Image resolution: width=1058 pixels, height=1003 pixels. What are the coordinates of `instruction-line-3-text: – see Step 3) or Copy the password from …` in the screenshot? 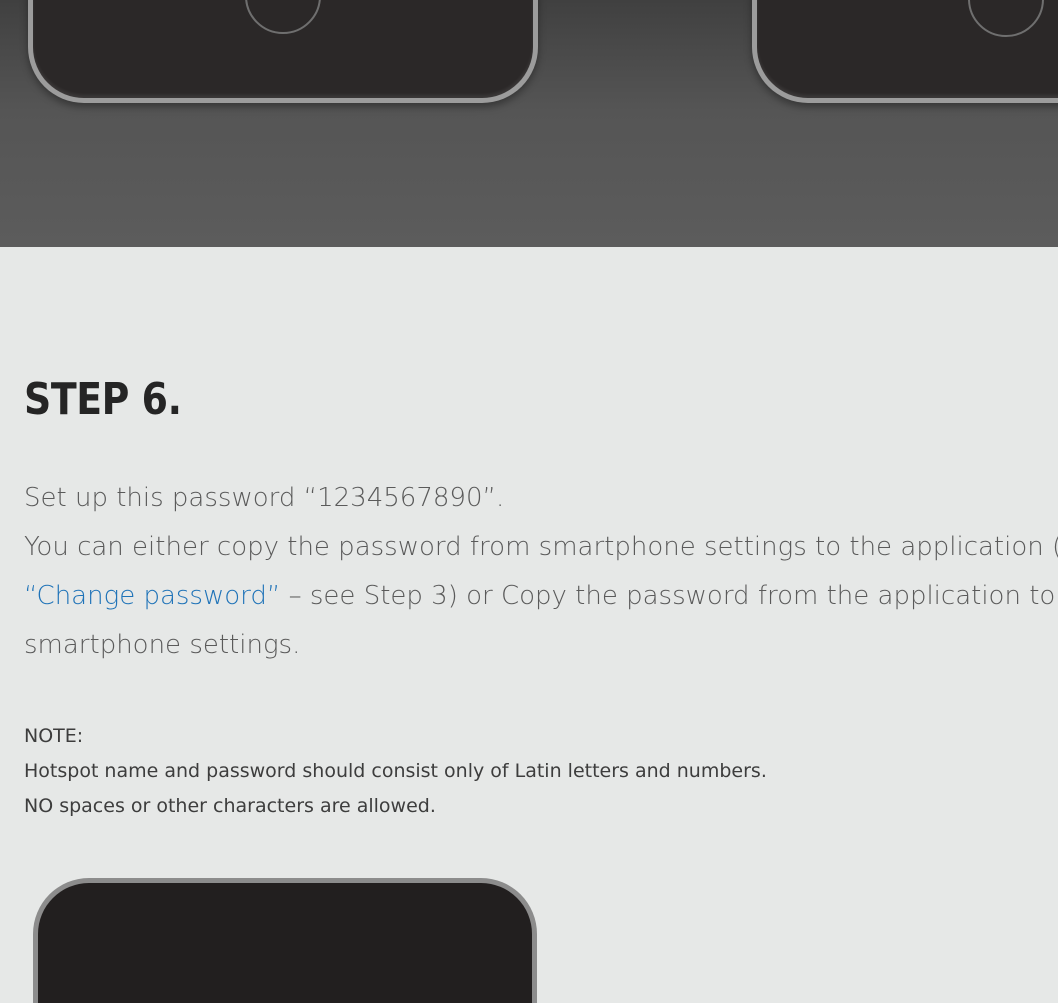 It's located at (668, 596).